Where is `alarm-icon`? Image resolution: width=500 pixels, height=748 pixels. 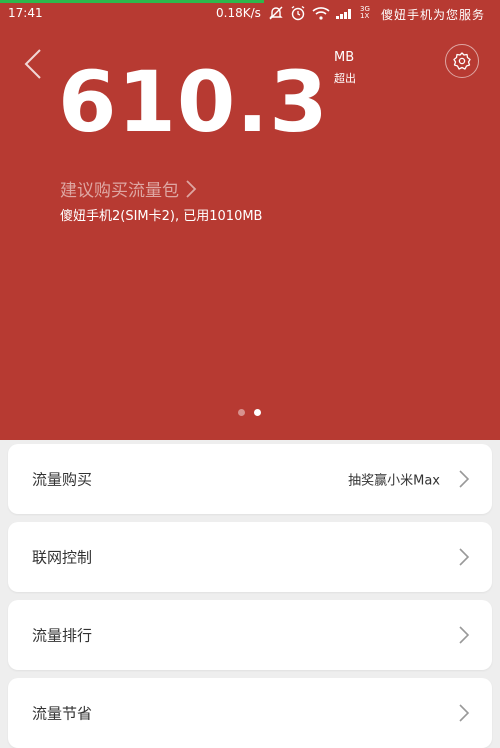
alarm-icon is located at coordinates (298, 13).